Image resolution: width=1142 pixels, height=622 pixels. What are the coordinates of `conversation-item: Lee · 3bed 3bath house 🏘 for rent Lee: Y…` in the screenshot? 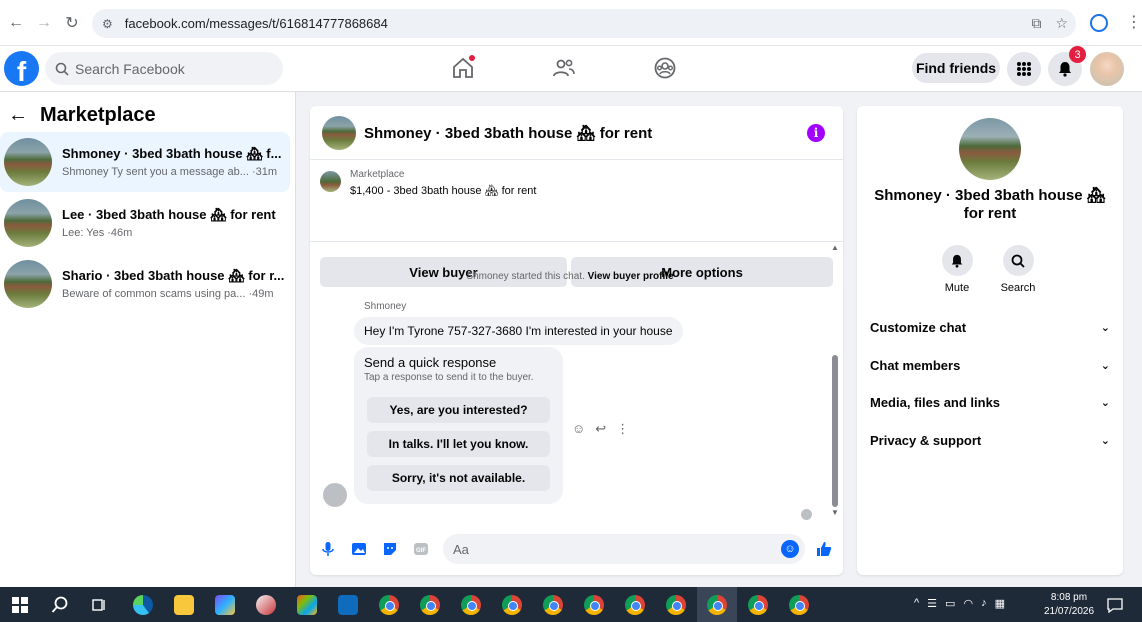 It's located at (145, 223).